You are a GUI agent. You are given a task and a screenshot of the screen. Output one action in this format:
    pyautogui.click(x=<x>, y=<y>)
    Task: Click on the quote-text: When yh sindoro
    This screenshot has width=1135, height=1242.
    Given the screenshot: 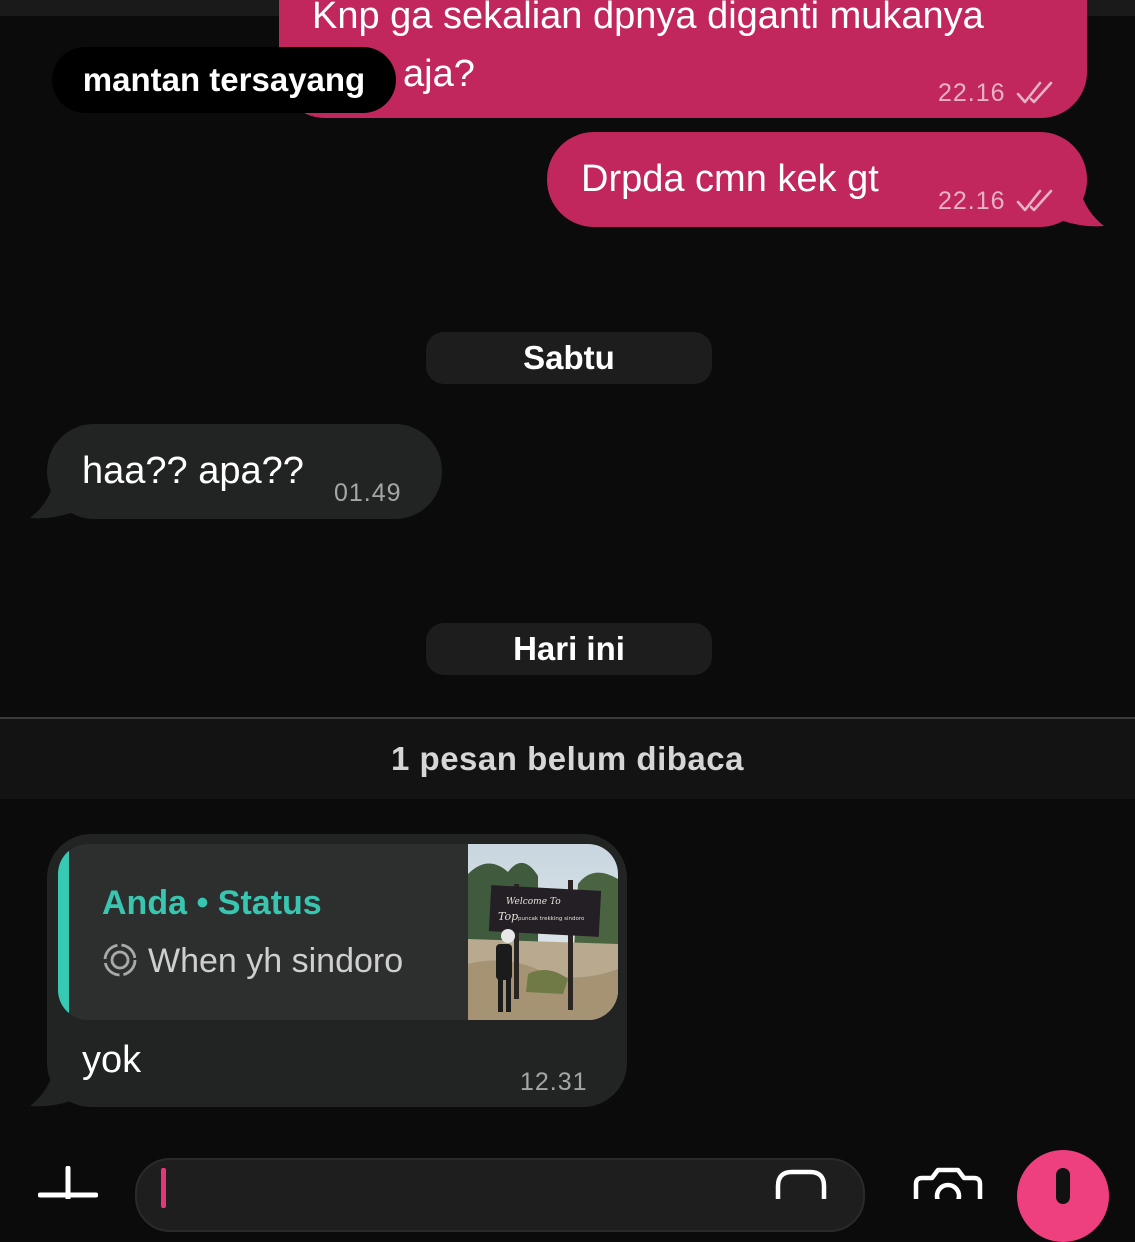 What is the action you would take?
    pyautogui.click(x=276, y=961)
    